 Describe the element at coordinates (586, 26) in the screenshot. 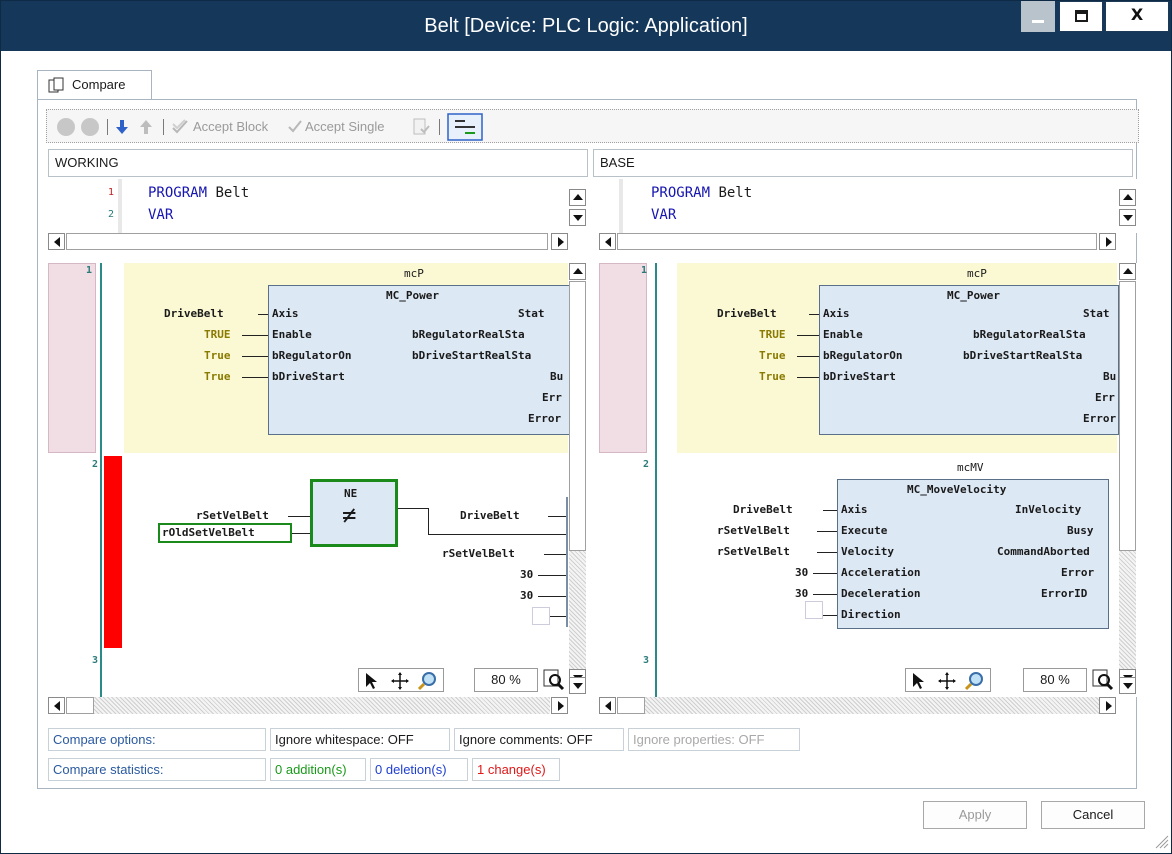

I see `title-bar: Belt [Device: PLC Logic: Application] X` at that location.